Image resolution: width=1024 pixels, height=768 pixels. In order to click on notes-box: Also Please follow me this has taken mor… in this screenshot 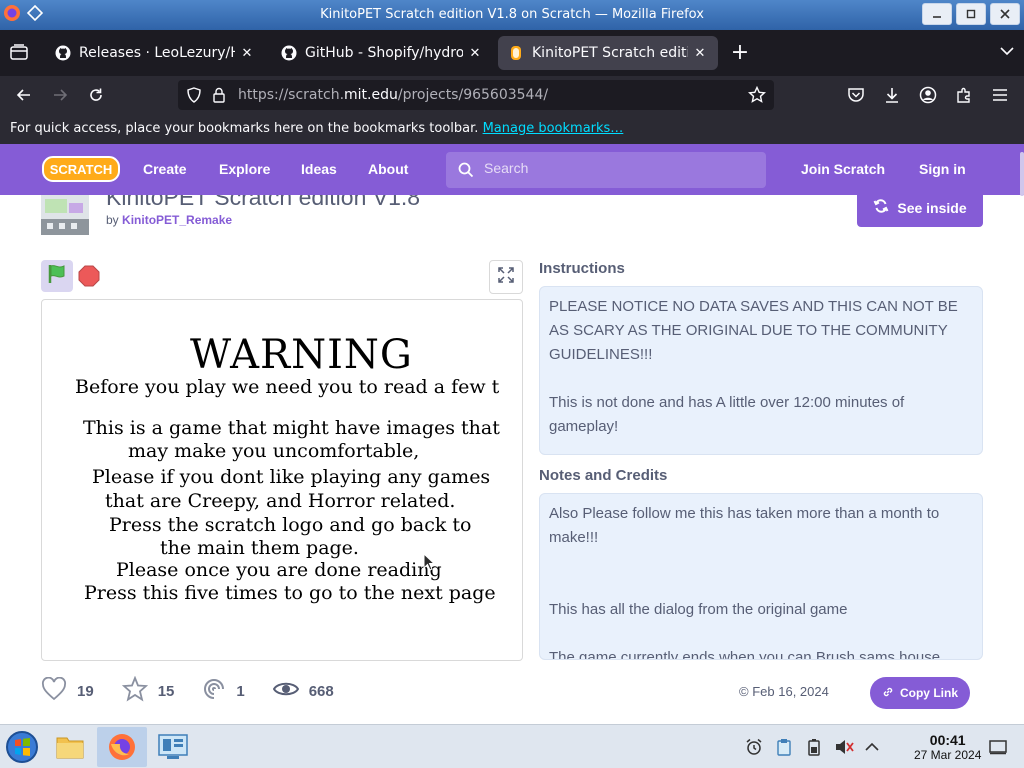, I will do `click(761, 576)`.